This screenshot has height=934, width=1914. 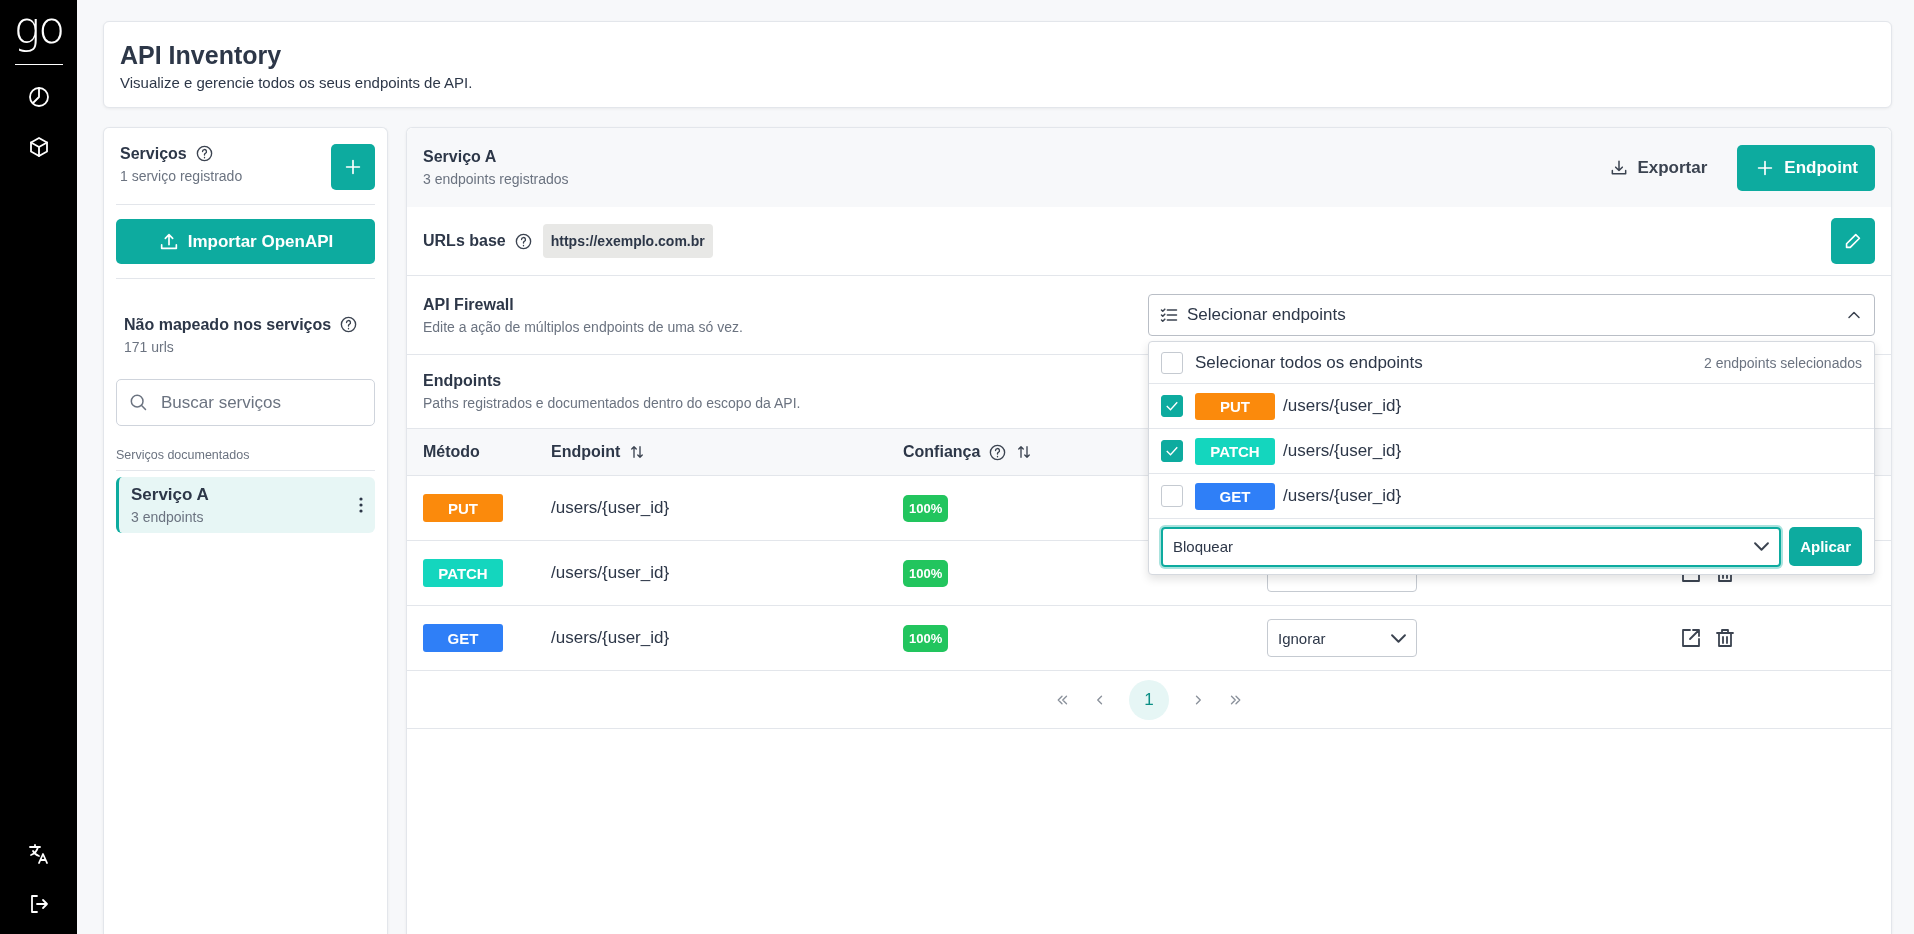 What do you see at coordinates (463, 381) in the screenshot?
I see `endpoints-title: Endpoints` at bounding box center [463, 381].